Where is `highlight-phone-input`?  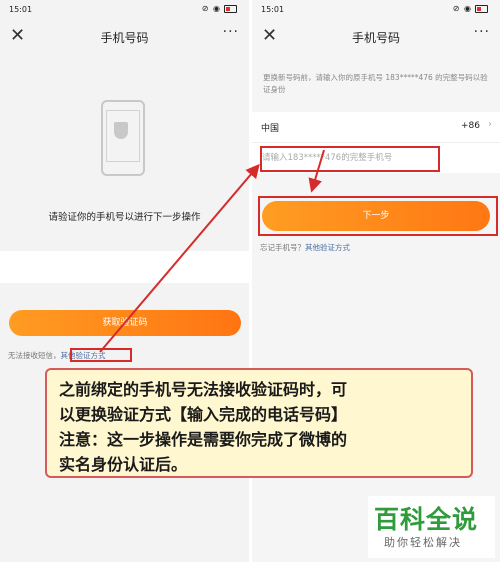 highlight-phone-input is located at coordinates (350, 159).